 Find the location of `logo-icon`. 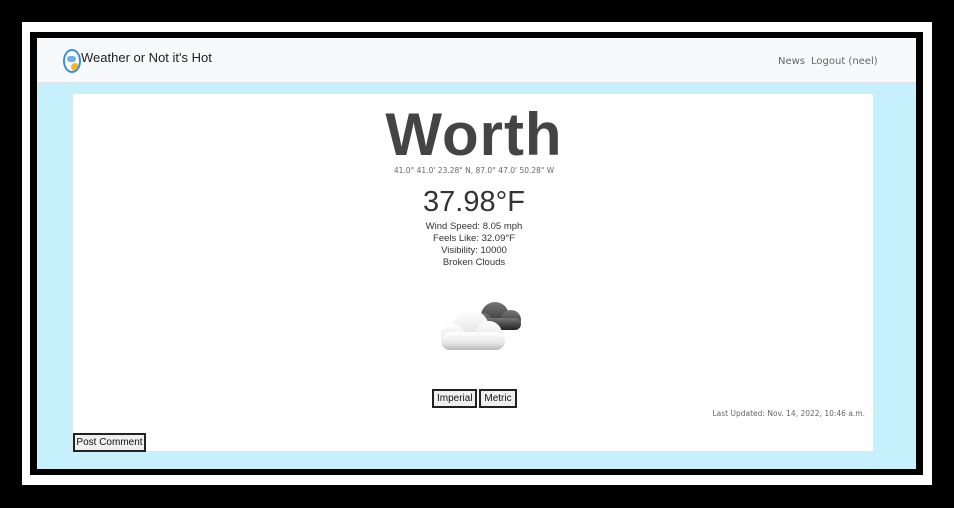

logo-icon is located at coordinates (72, 61).